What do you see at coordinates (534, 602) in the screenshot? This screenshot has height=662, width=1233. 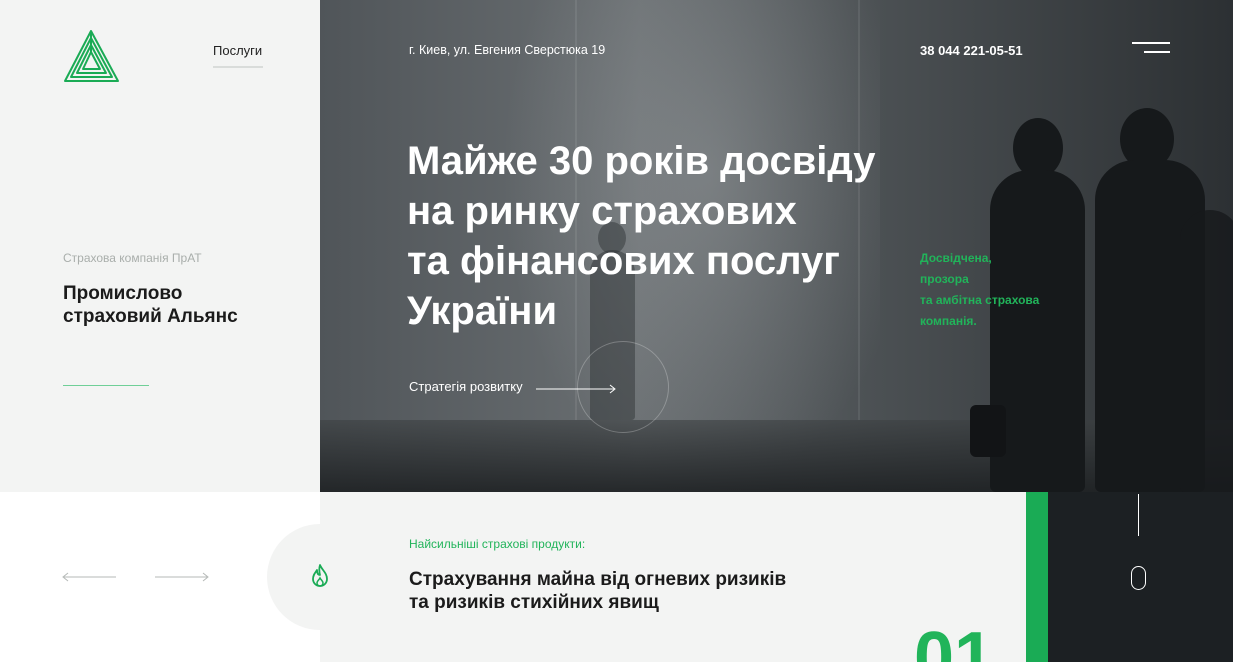 I see `product-title-line: та ризиків стихійних явищ` at bounding box center [534, 602].